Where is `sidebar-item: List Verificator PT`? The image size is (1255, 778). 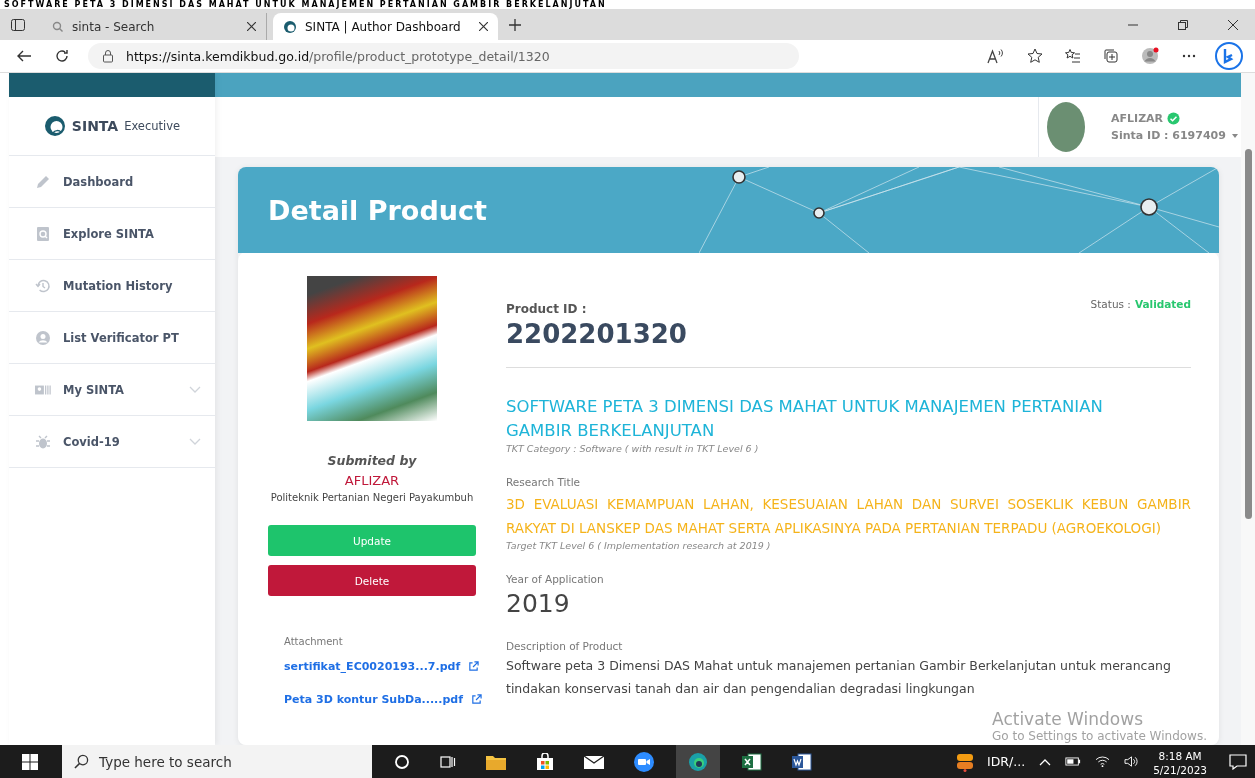 sidebar-item: List Verificator PT is located at coordinates (112, 338).